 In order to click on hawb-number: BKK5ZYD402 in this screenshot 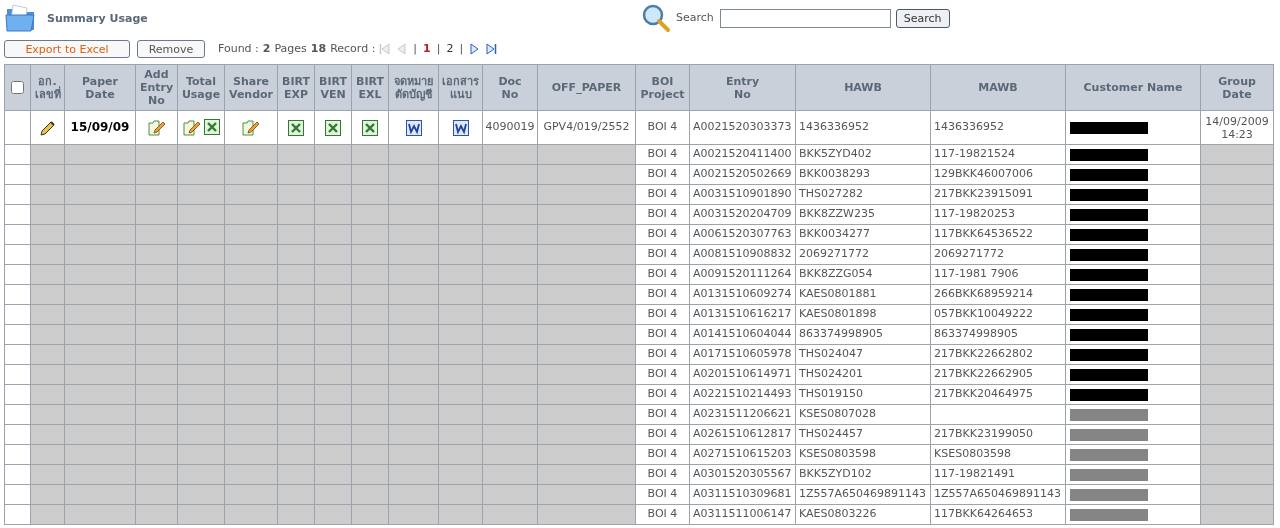, I will do `click(835, 154)`.